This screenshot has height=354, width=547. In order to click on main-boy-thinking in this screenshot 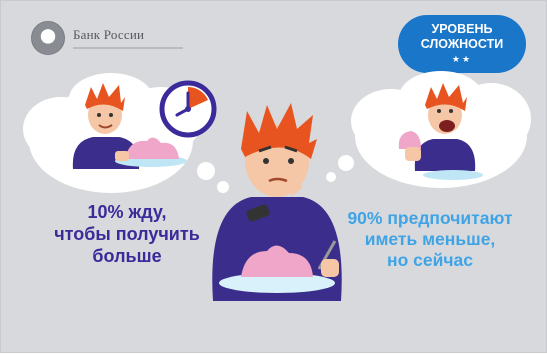, I will do `click(277, 202)`.